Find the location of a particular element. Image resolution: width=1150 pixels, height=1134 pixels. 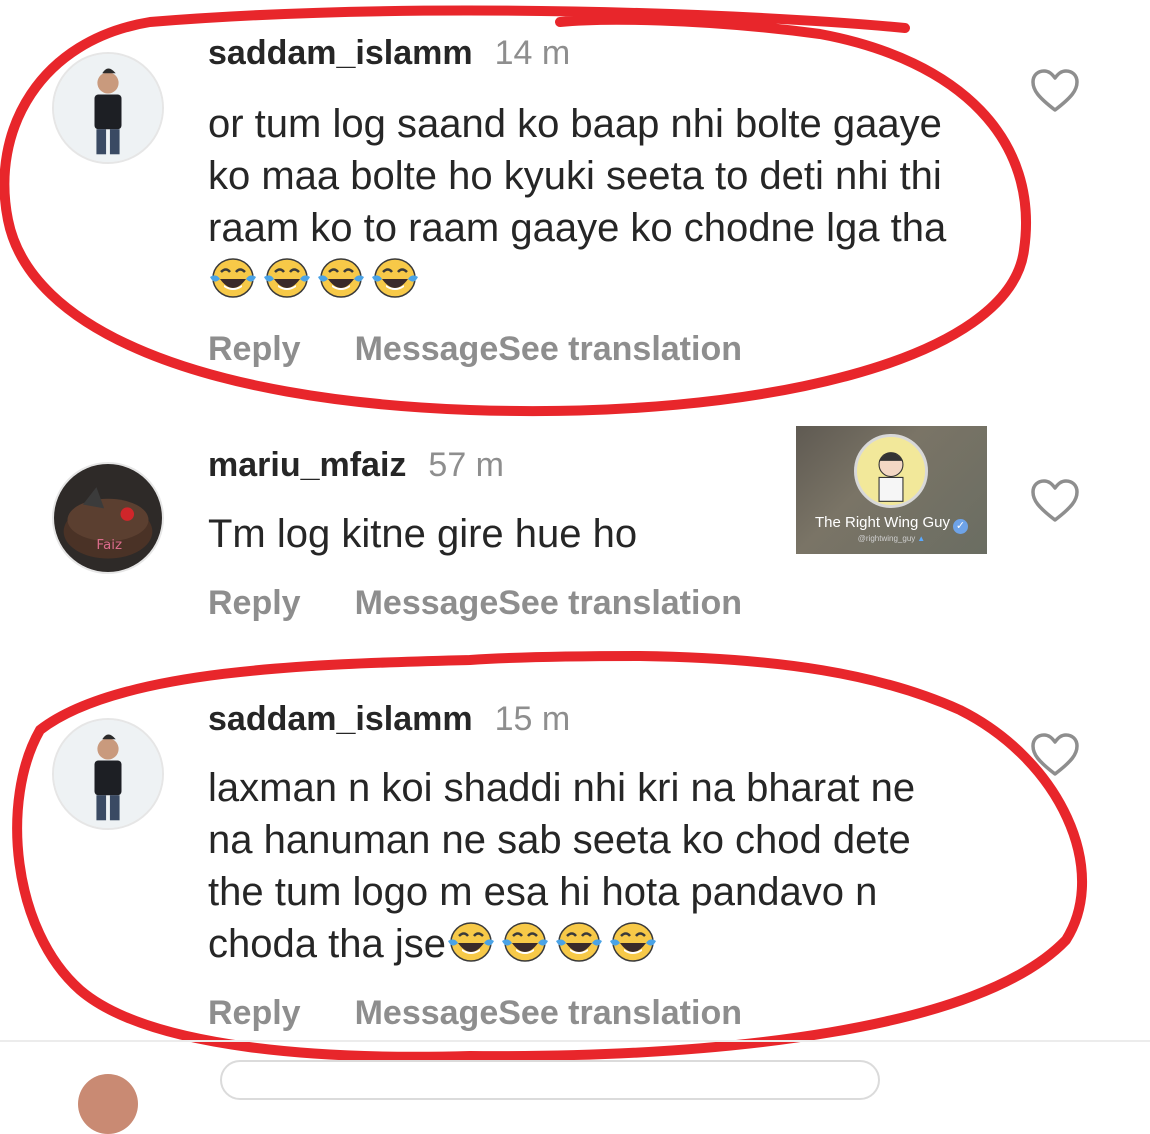

username: mariu_mfaiz is located at coordinates (307, 465).